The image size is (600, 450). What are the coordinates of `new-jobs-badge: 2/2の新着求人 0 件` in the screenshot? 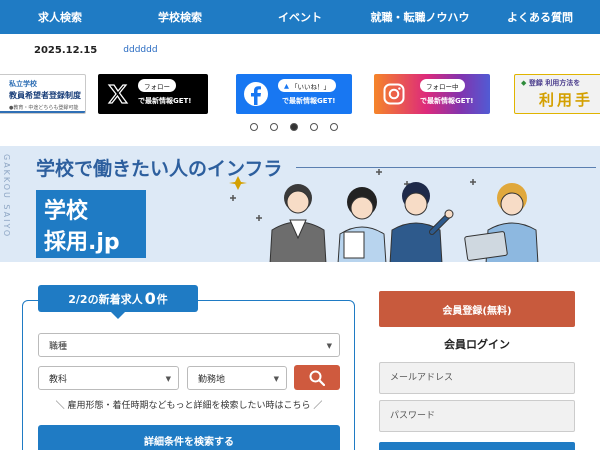 It's located at (118, 298).